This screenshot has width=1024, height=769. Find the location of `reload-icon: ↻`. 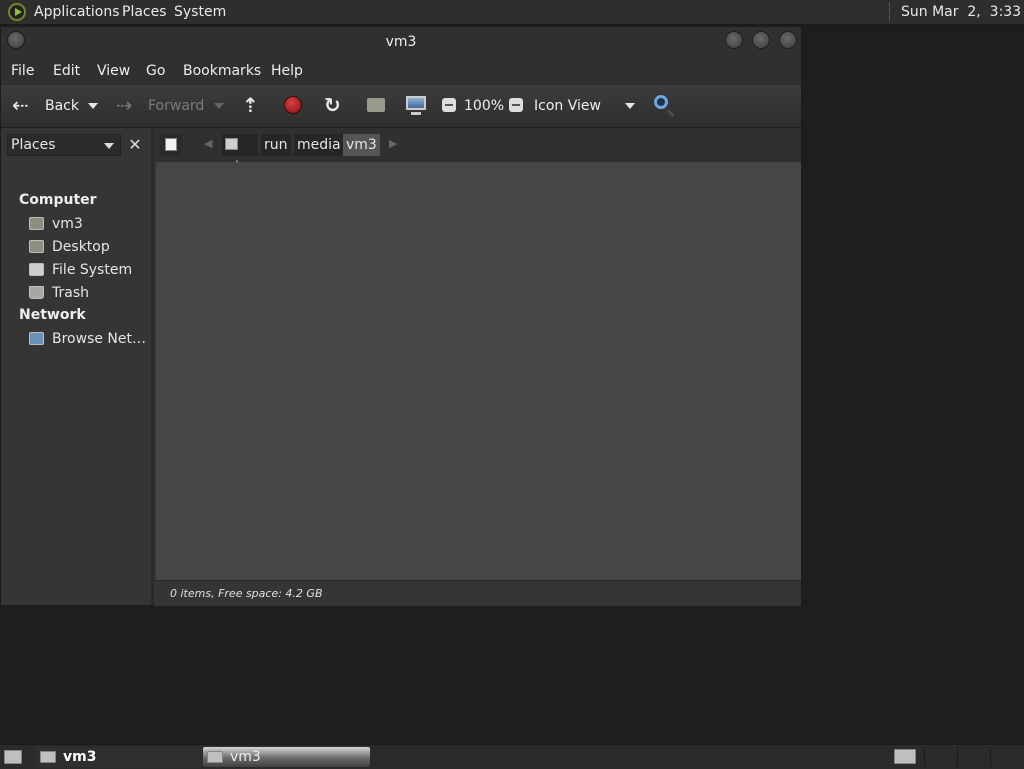

reload-icon: ↻ is located at coordinates (332, 105).